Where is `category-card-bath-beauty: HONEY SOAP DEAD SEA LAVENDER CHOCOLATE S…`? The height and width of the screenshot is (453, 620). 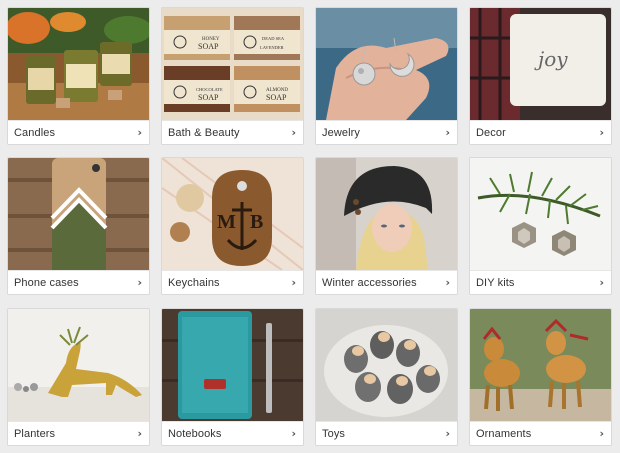
category-card-bath-beauty: HONEY SOAP DEAD SEA LAVENDER CHOCOLATE S… is located at coordinates (232, 76).